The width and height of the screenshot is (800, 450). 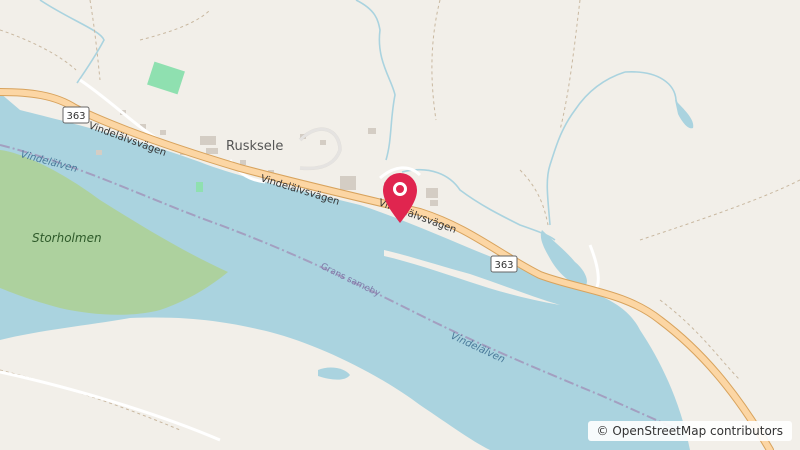 I want to click on place-label: Rusksele, so click(x=254, y=146).